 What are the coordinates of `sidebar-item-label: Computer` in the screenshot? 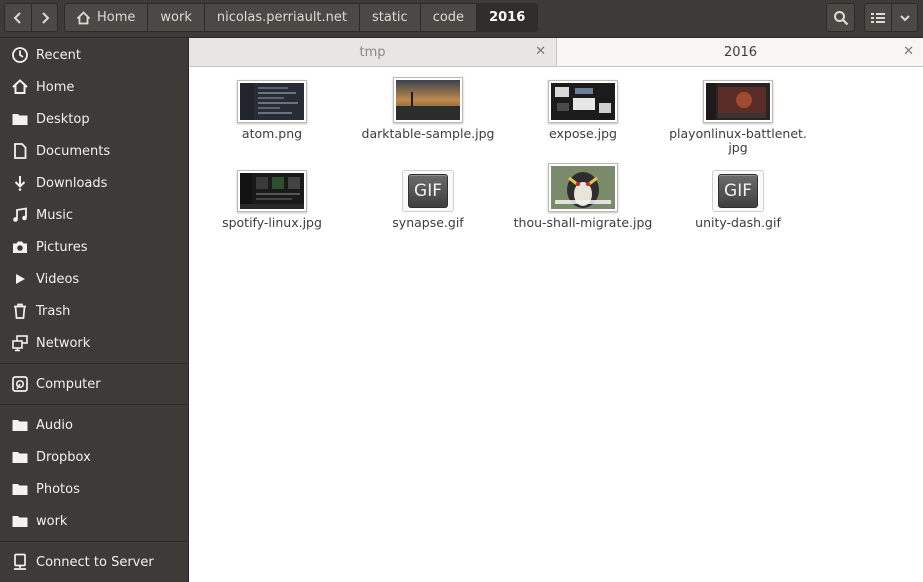 It's located at (68, 384).